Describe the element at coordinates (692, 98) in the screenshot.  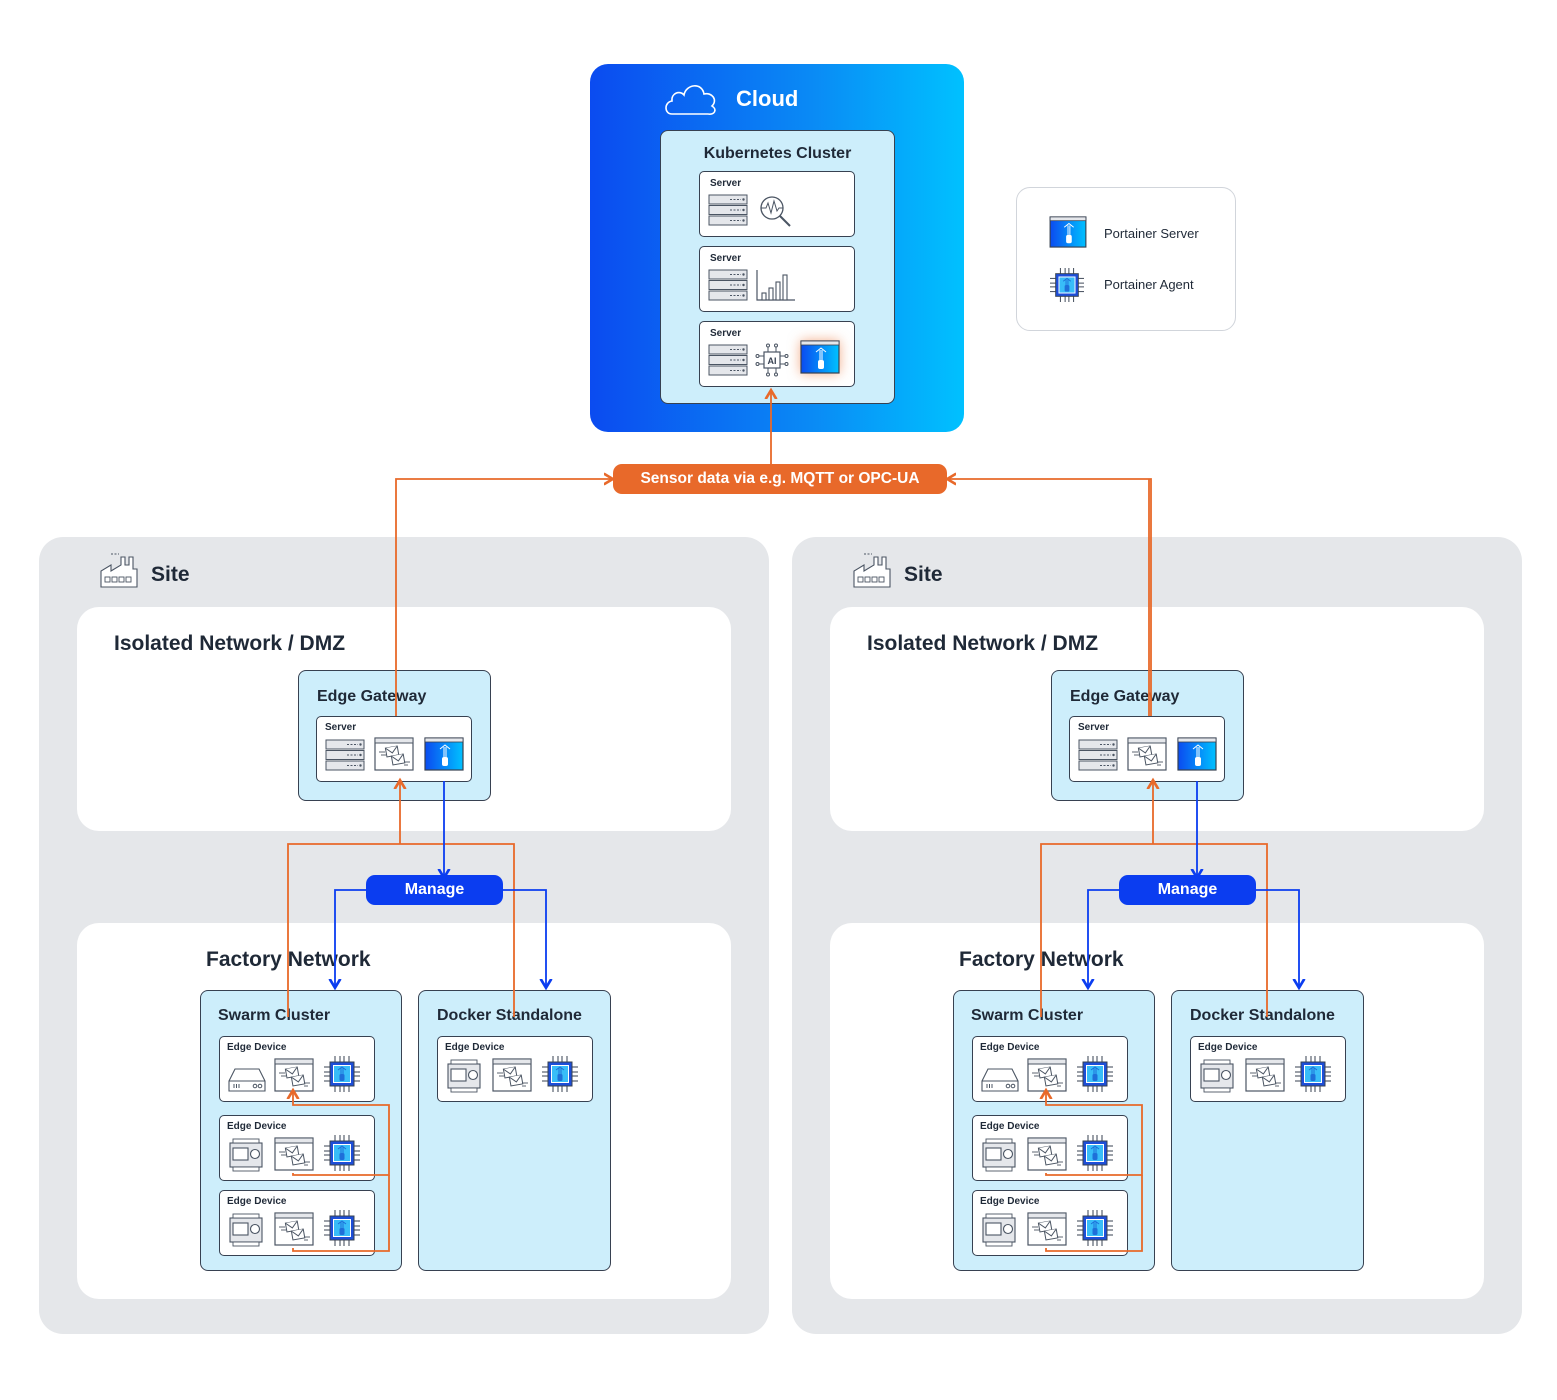
I see `cloud-icon` at that location.